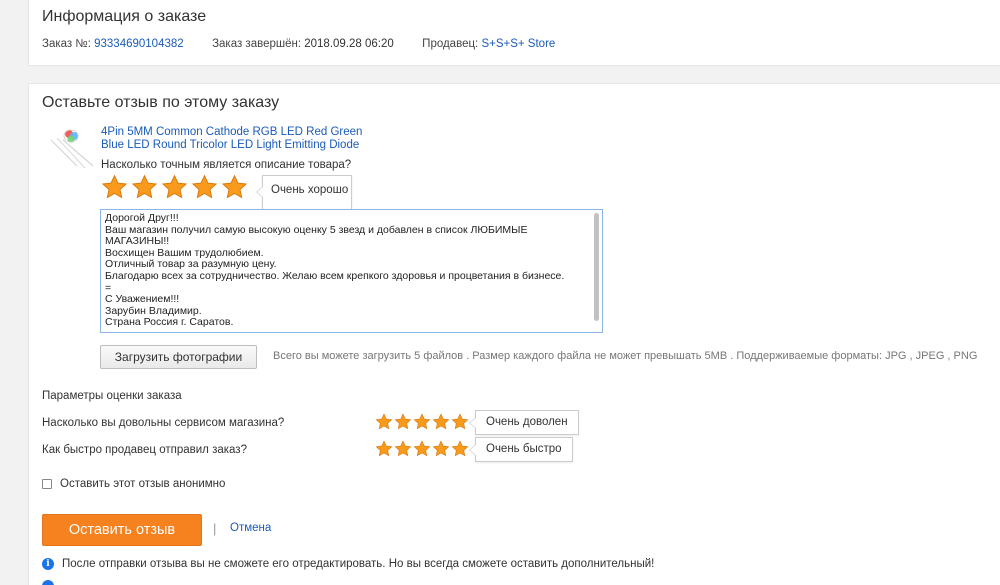  I want to click on order-completed-label: Заказ завершён:, so click(257, 44).